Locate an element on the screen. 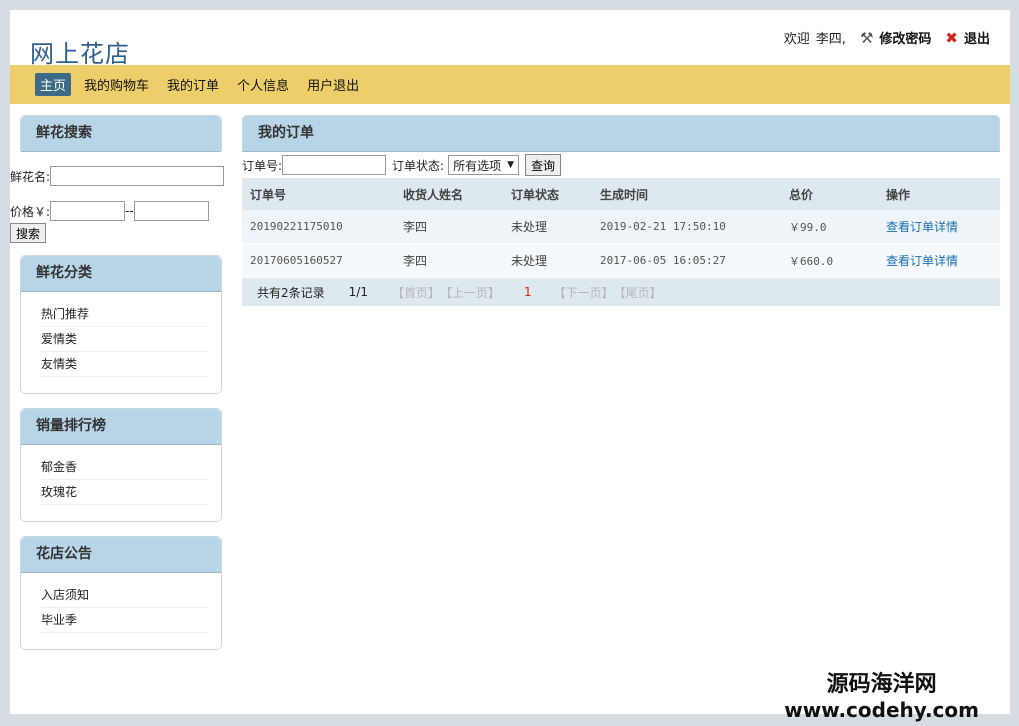 Image resolution: width=1019 pixels, height=726 pixels. price-label: 价格￥: is located at coordinates (30, 211).